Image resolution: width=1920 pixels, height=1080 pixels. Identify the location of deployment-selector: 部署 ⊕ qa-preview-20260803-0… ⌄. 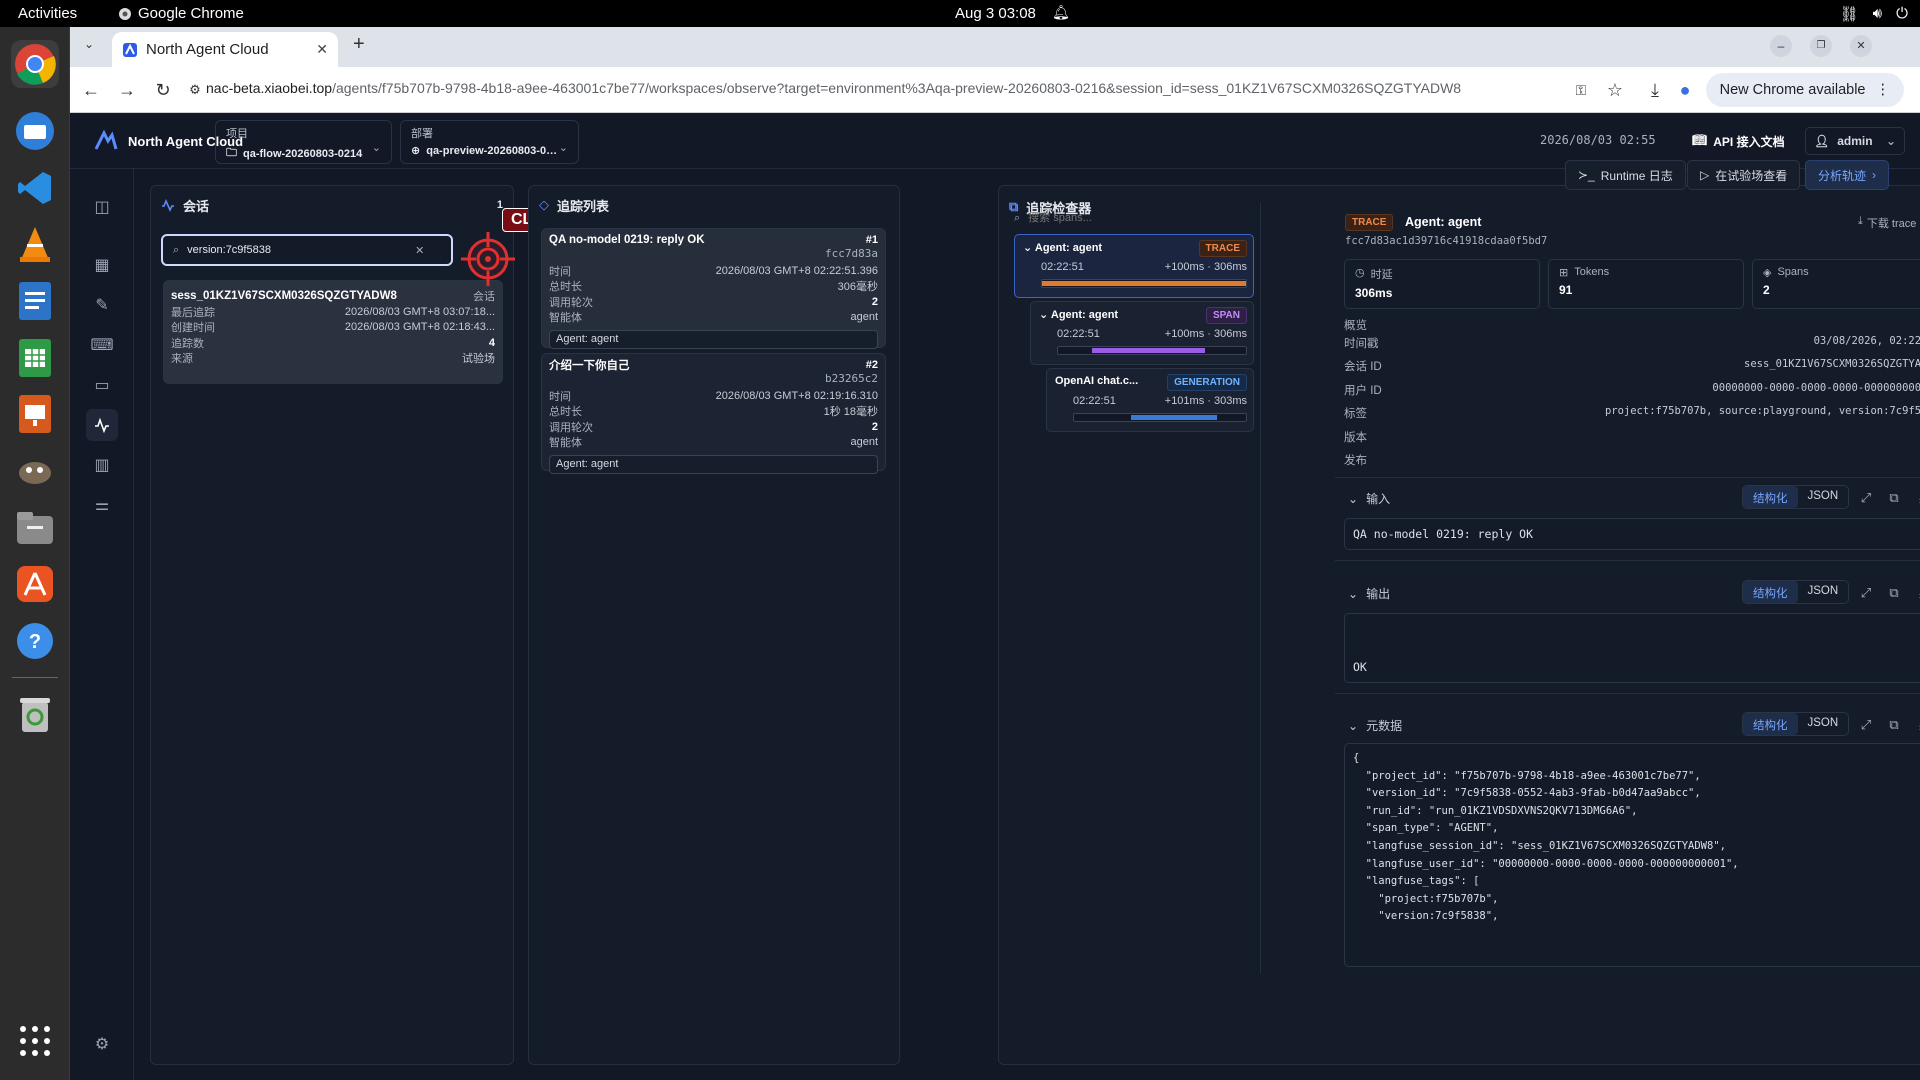
(489, 142).